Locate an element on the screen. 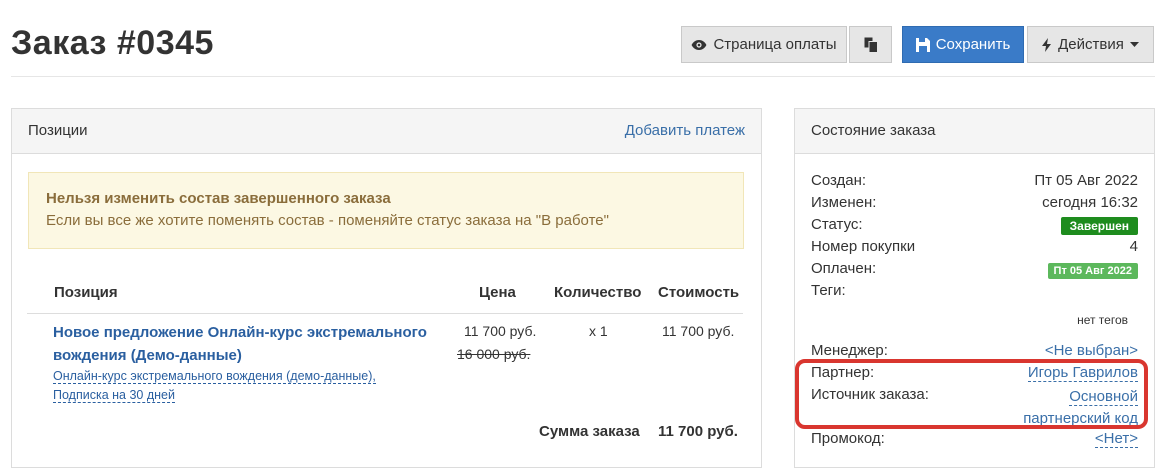 The height and width of the screenshot is (468, 1169). row-price: 11 700 руб. is located at coordinates (500, 331).